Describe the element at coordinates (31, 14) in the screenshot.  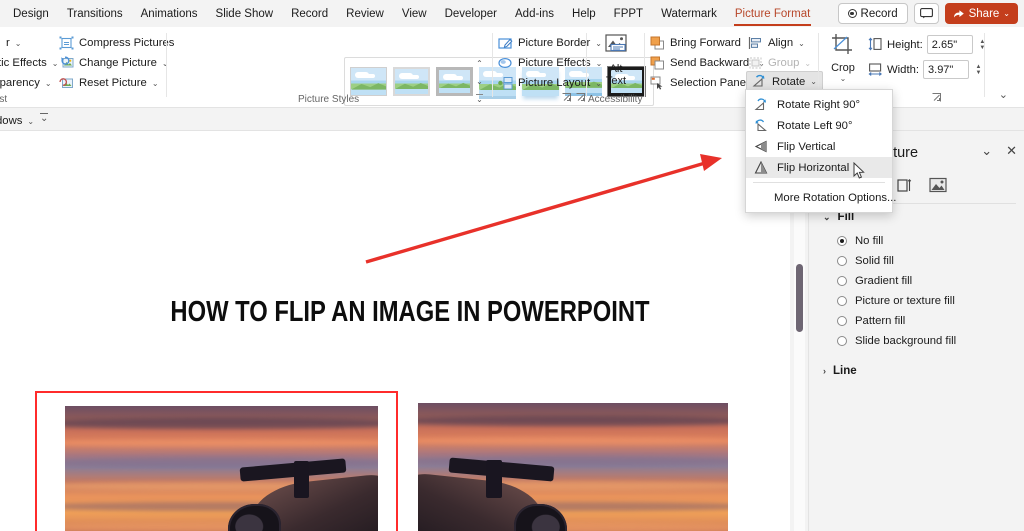
I see `tab-design: Design` at that location.